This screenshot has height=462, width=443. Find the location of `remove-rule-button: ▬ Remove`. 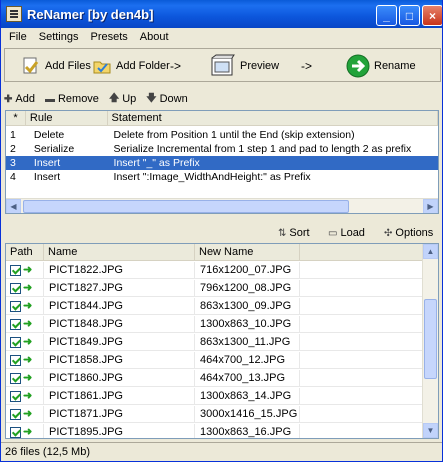

remove-rule-button: ▬ Remove is located at coordinates (72, 99).